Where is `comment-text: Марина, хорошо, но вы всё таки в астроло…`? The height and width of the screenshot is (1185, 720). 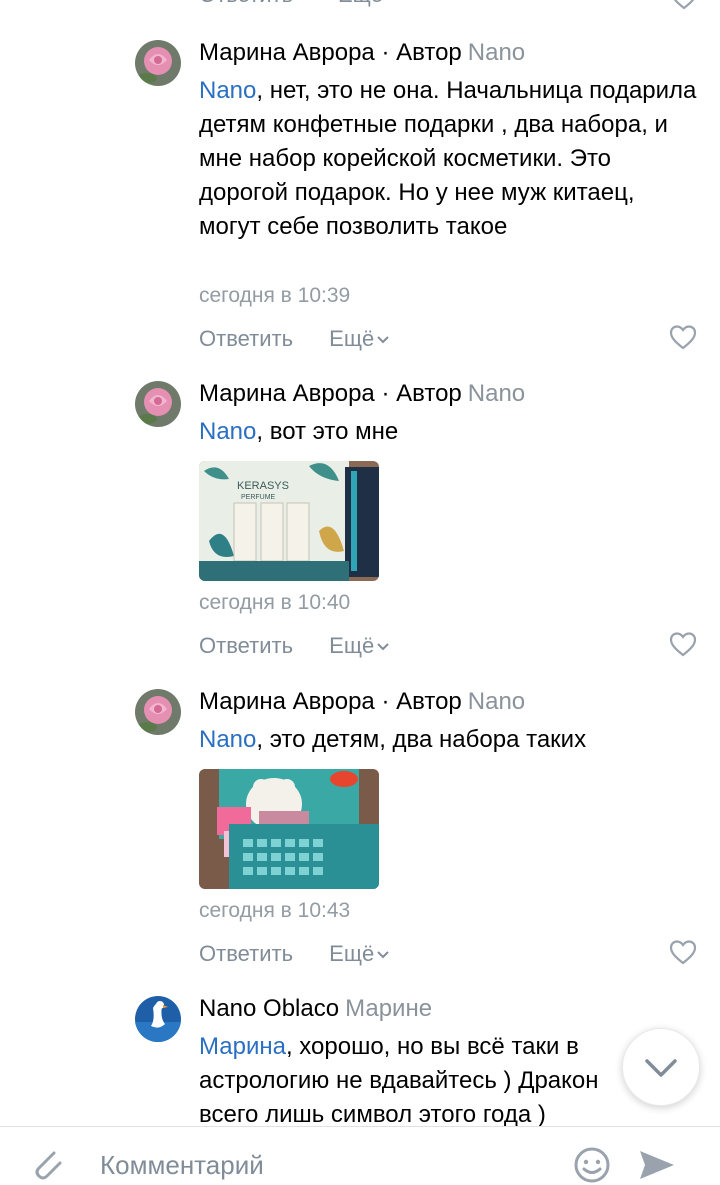
comment-text: Марина, хорошо, но вы всё таки в астроло… is located at coordinates (419, 1081).